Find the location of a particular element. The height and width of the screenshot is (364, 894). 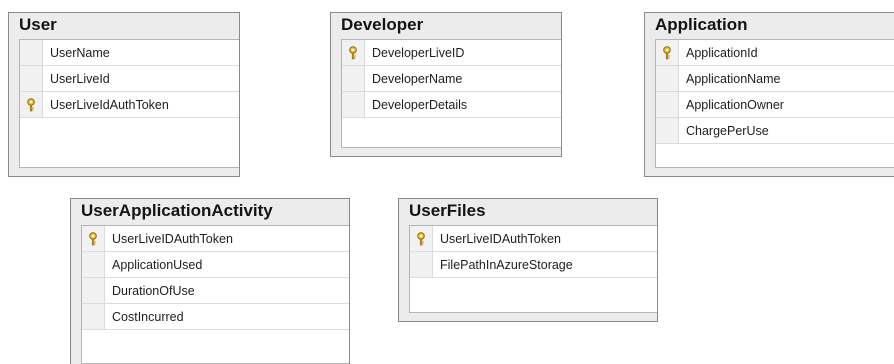

column-name: FilePathInAzureStorage is located at coordinates (506, 264).